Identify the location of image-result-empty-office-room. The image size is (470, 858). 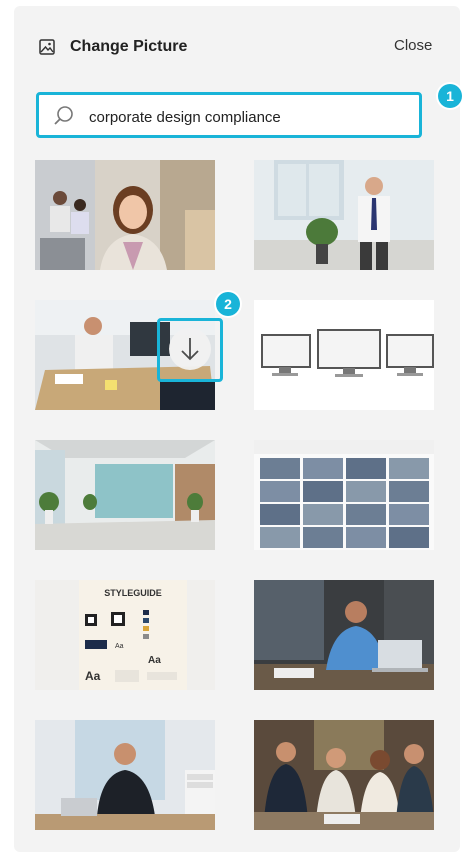
(125, 495).